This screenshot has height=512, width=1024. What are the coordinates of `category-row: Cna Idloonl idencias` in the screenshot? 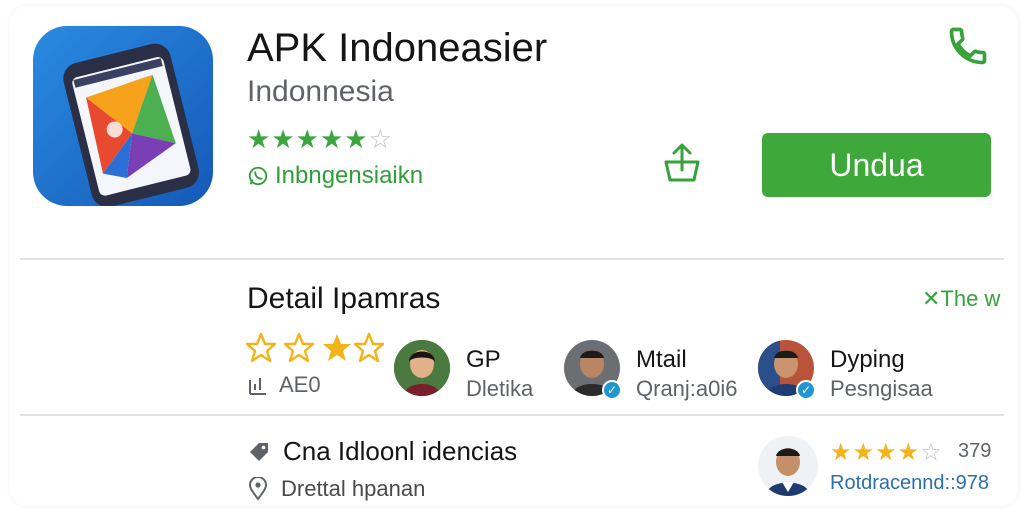 It's located at (382, 451).